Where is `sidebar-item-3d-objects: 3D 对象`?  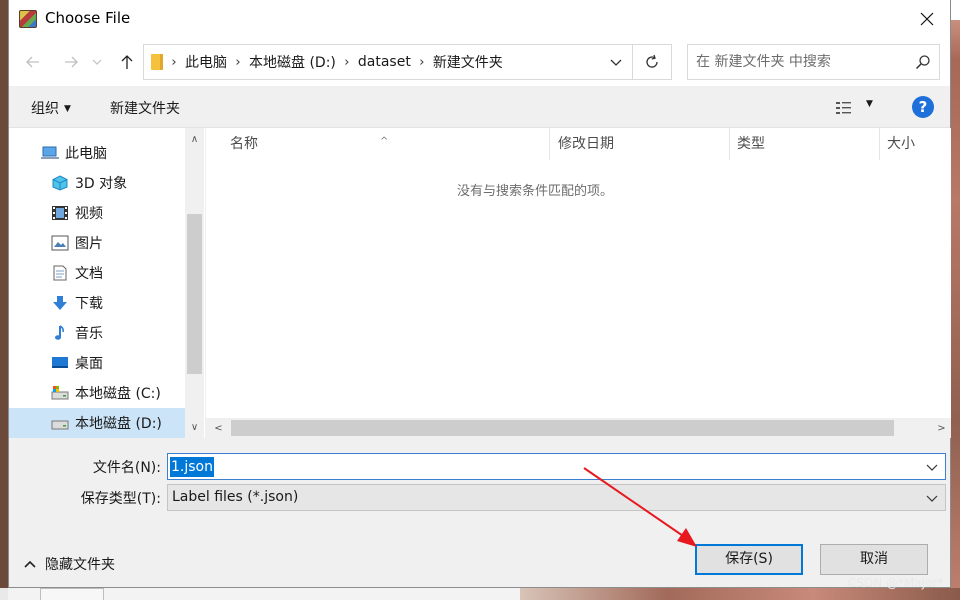
sidebar-item-3d-objects: 3D 对象 is located at coordinates (97, 183).